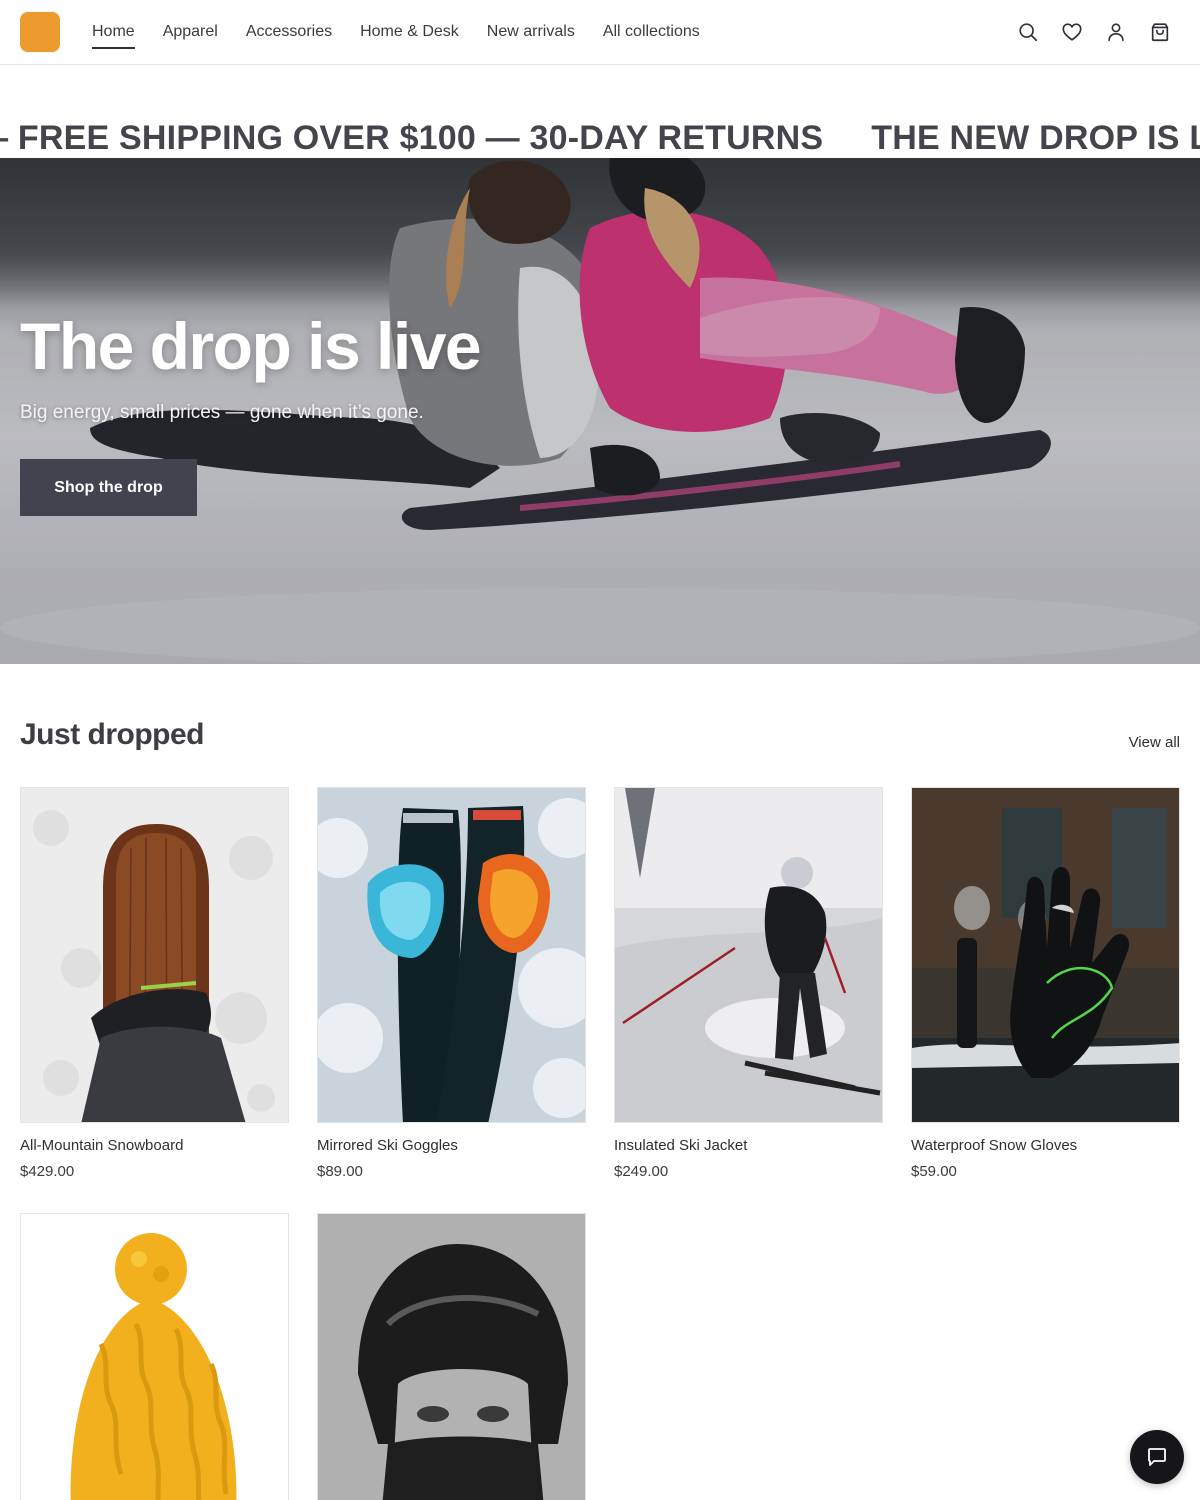 Image resolution: width=1200 pixels, height=1500 pixels. I want to click on view-all-link: View all, so click(1154, 742).